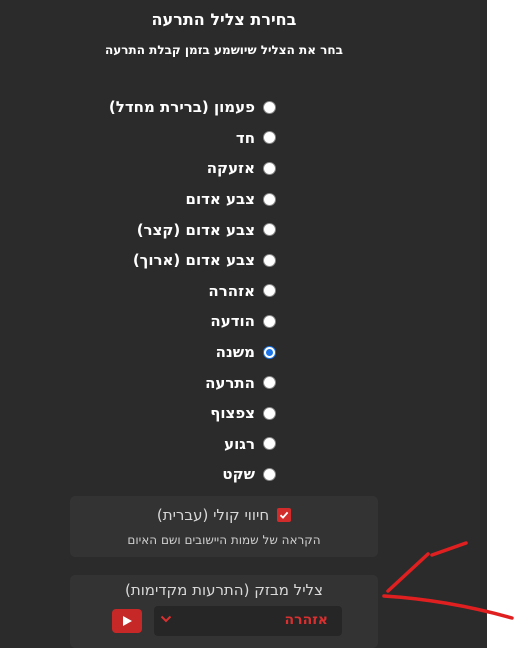  Describe the element at coordinates (213, 515) in the screenshot. I see `voice-indication-label: חיווי קולי (עברית)` at that location.